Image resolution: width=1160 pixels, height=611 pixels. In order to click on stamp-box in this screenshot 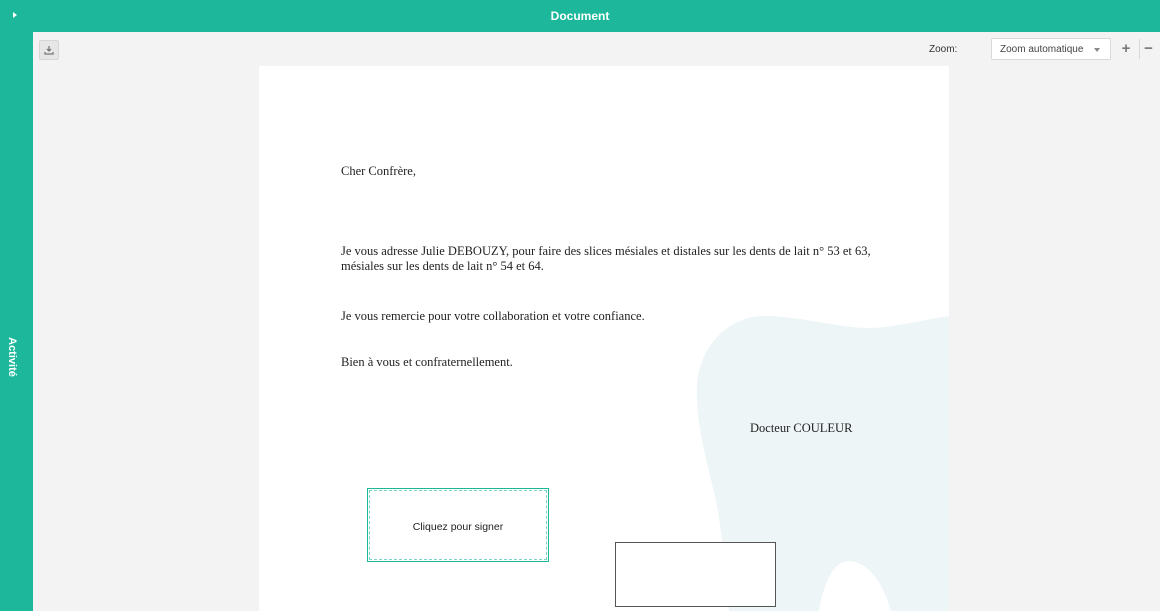, I will do `click(695, 574)`.